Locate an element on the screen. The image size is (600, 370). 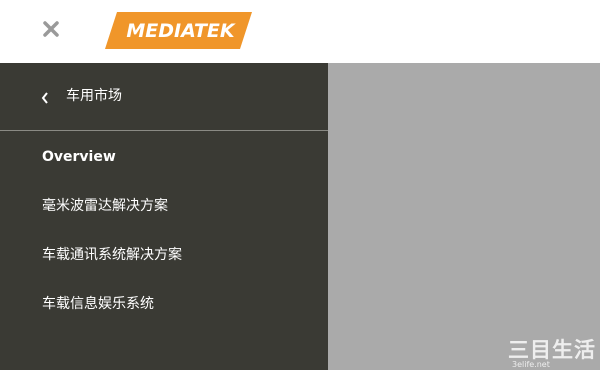
menu-item-mmwave-radar: 毫米波雷达解决方案 is located at coordinates (105, 206).